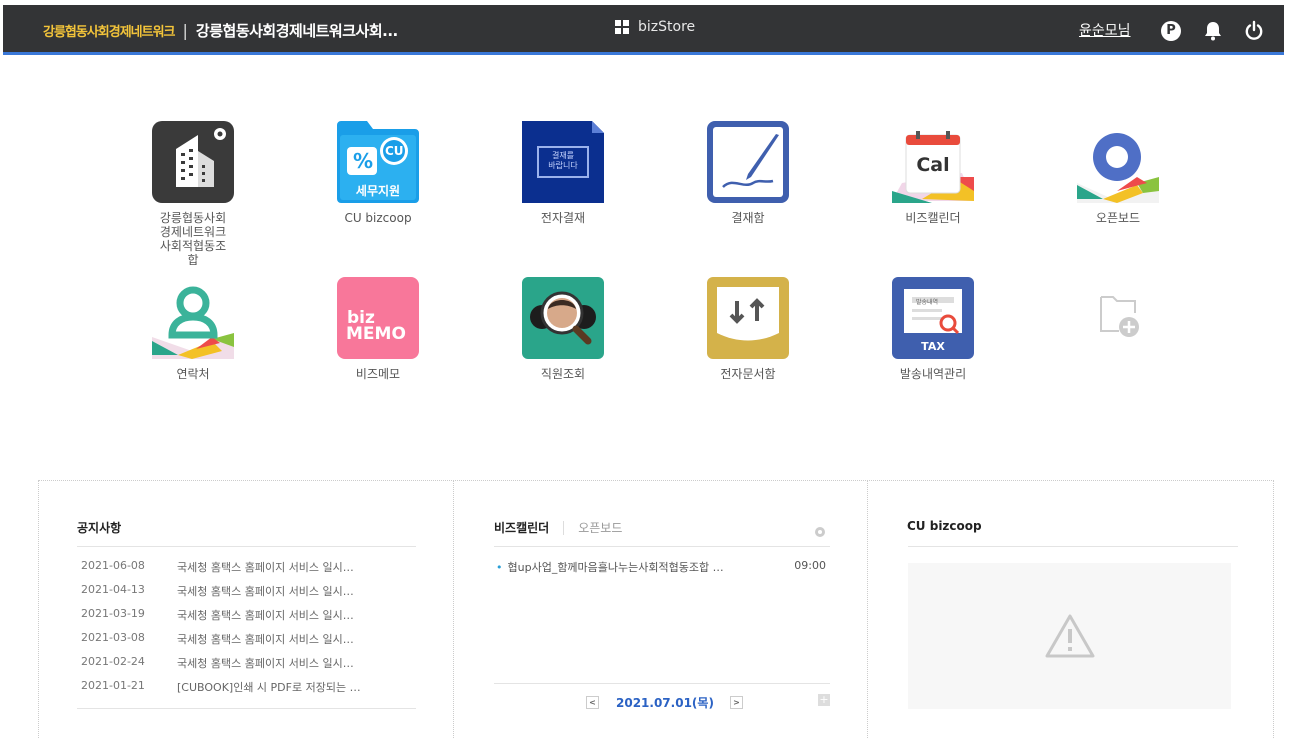  What do you see at coordinates (193, 374) in the screenshot?
I see `app-label: 연락처` at bounding box center [193, 374].